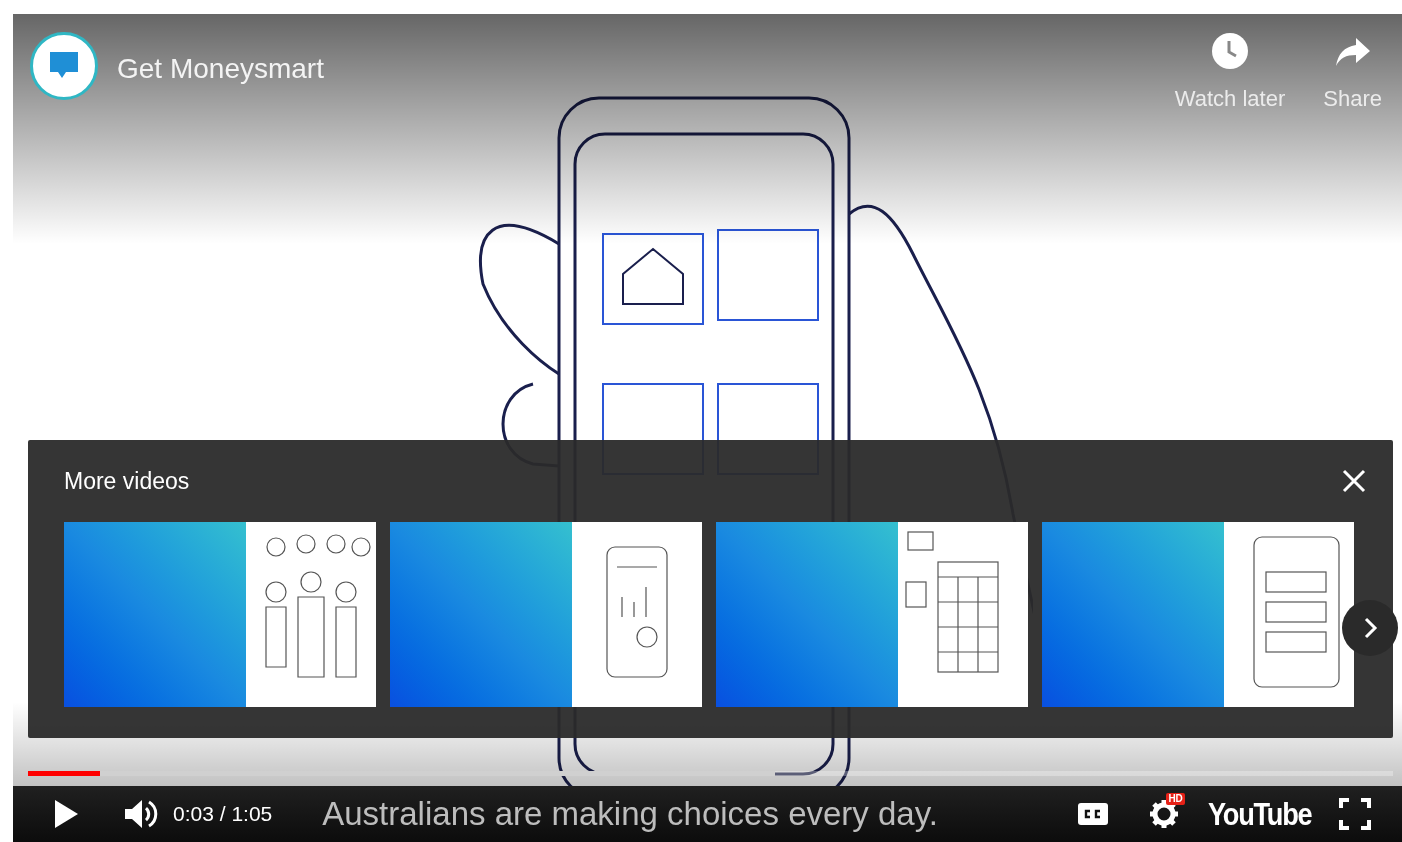 The height and width of the screenshot is (842, 1402). What do you see at coordinates (127, 481) in the screenshot?
I see `panel-title: More videos` at bounding box center [127, 481].